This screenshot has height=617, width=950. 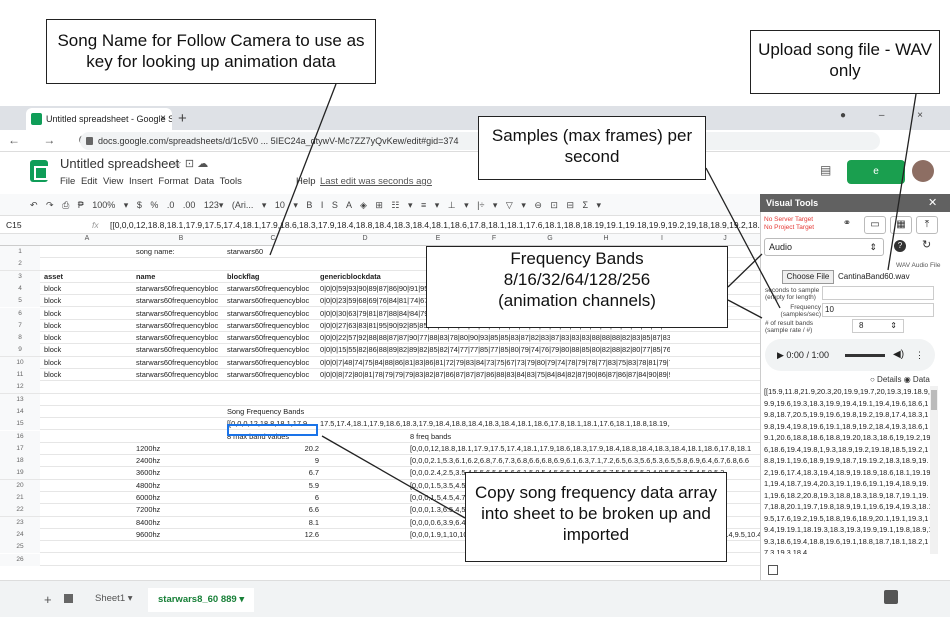 What do you see at coordinates (181, 238) in the screenshot?
I see `column-header: B` at bounding box center [181, 238].